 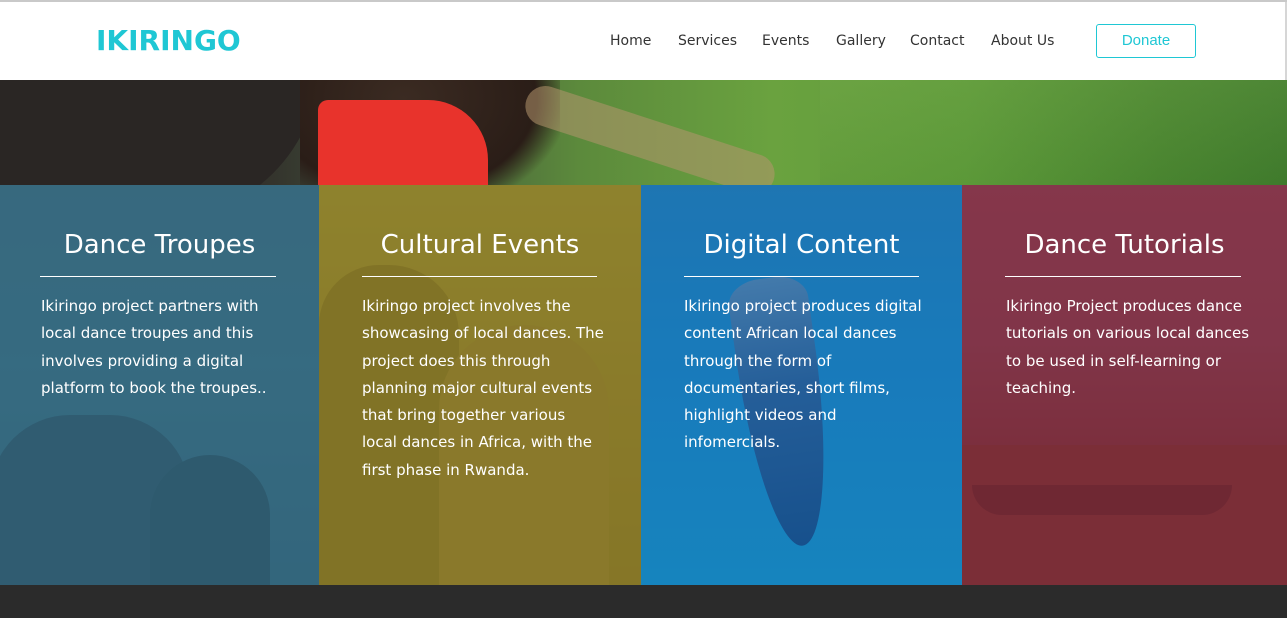 What do you see at coordinates (483, 333) in the screenshot?
I see `card-text-line: showcasing of local dances. The` at bounding box center [483, 333].